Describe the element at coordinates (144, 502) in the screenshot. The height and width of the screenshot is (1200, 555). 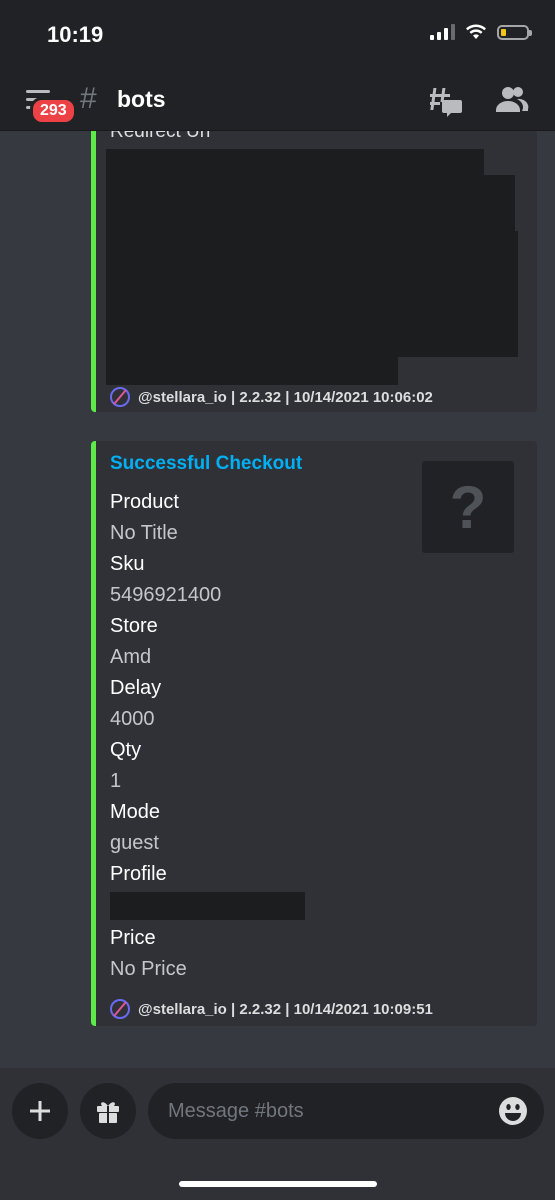
I see `field-name: Product` at that location.